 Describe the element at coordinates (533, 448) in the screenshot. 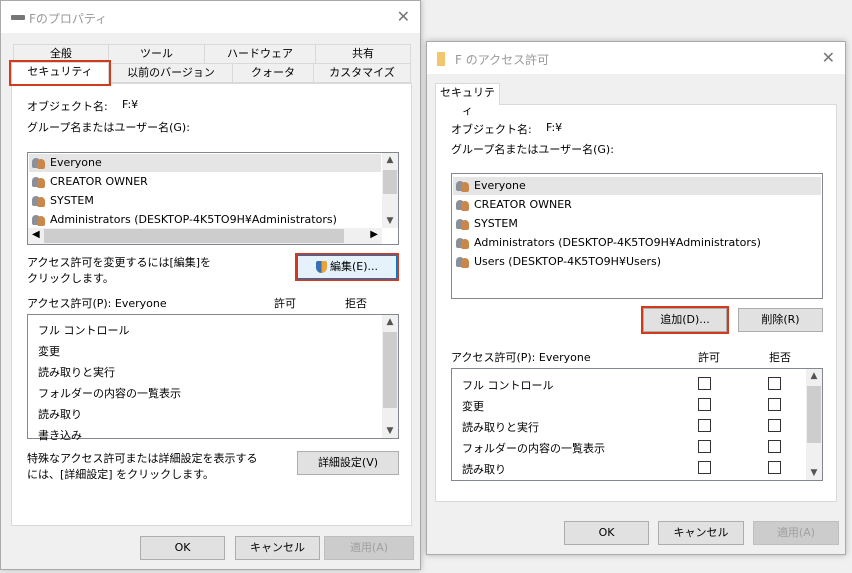

I see `permission-list-folder: フォルダーの内容の一覧表示` at that location.